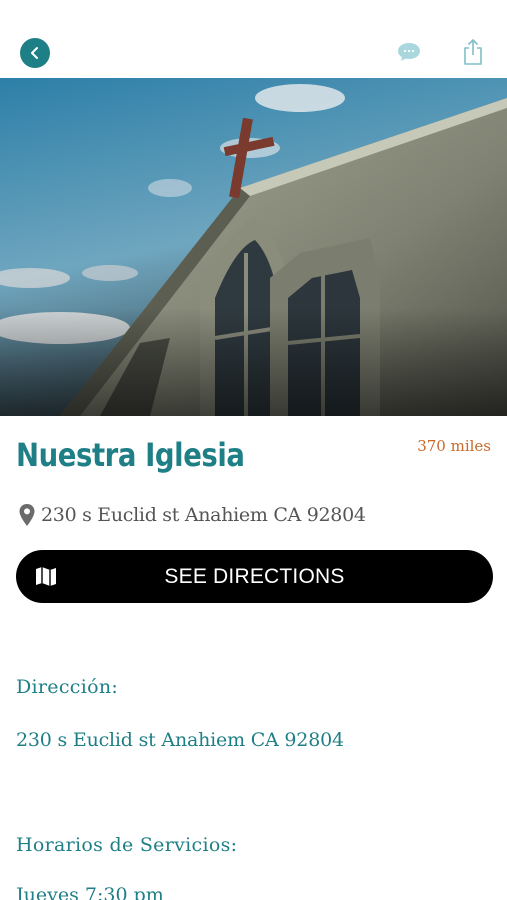 The height and width of the screenshot is (900, 507). I want to click on see-directions-label: SEE DIRECTIONS, so click(254, 576).